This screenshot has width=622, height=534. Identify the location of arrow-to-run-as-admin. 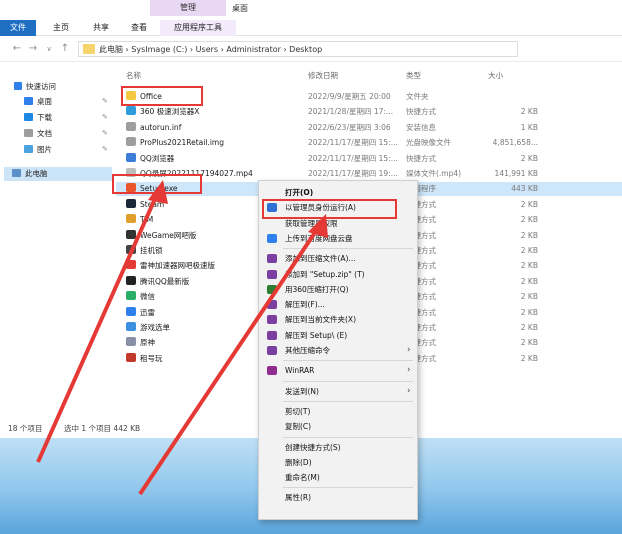
(229, 361).